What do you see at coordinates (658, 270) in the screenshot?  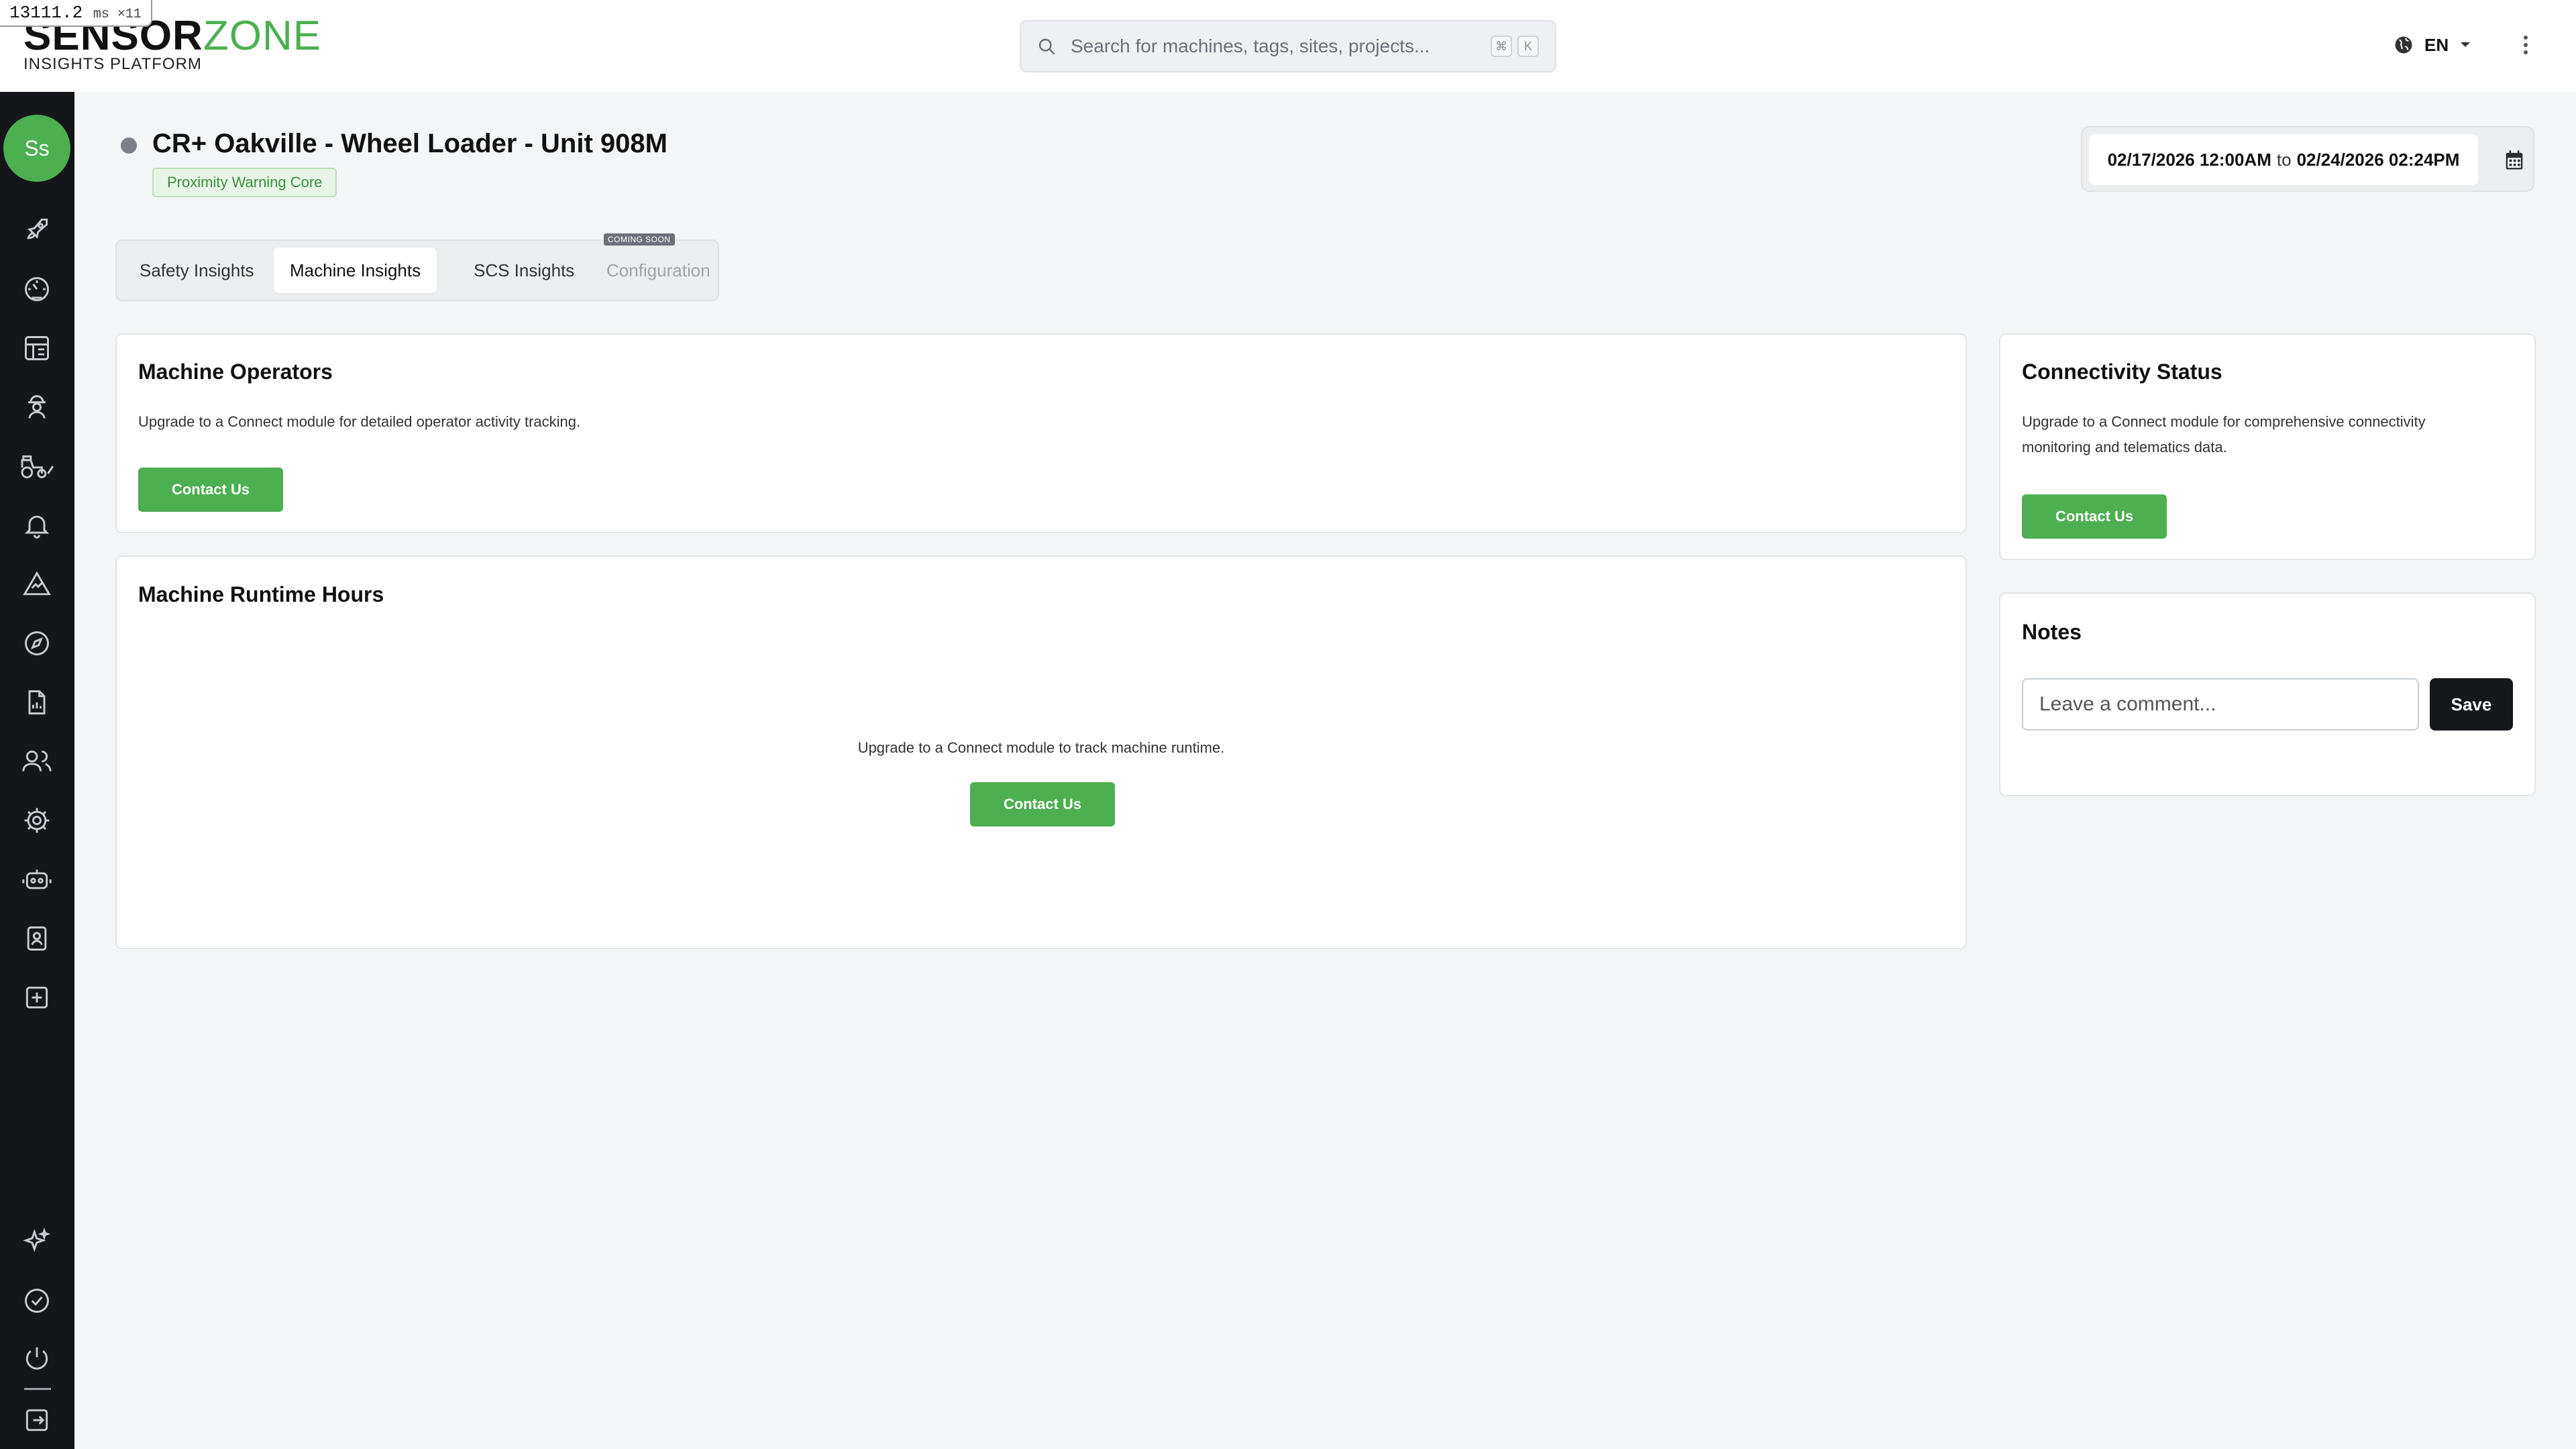 I see `tab-configuration: Configuration` at bounding box center [658, 270].